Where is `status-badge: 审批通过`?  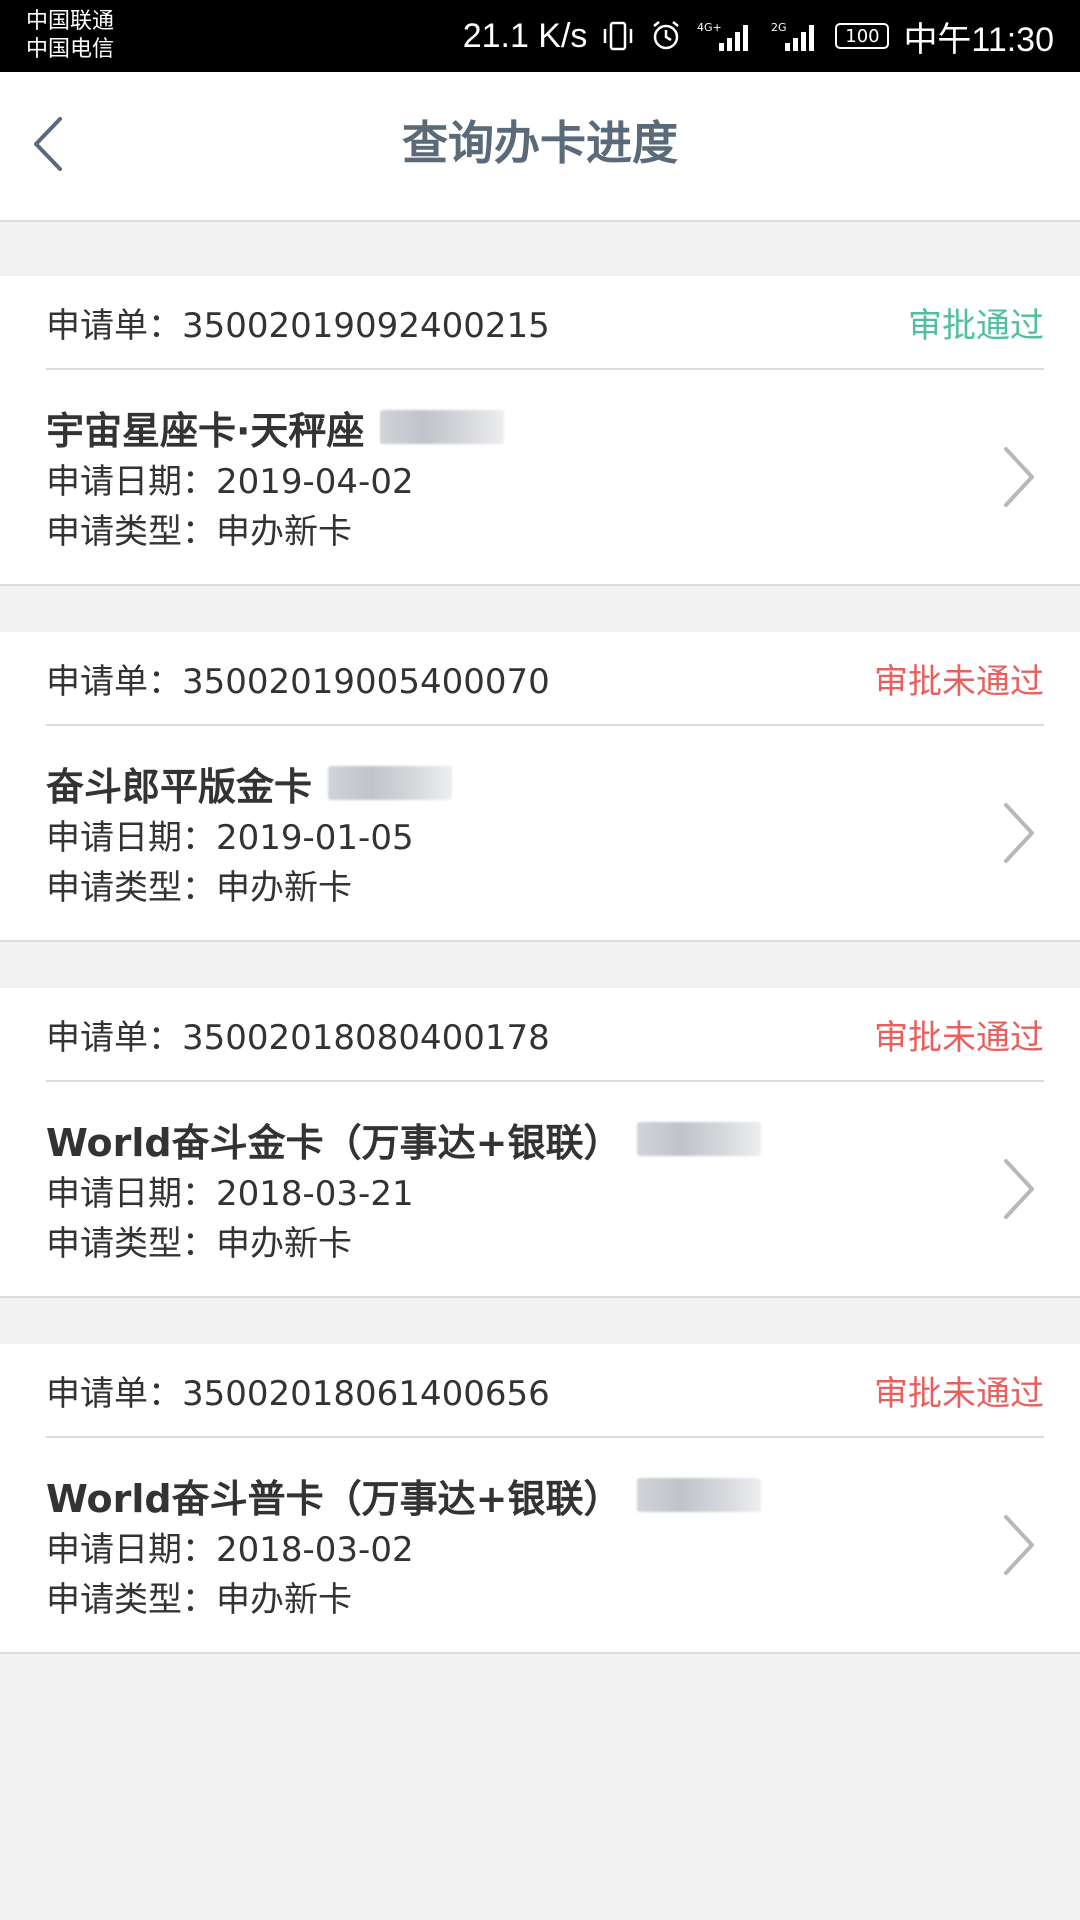
status-badge: 审批通过 is located at coordinates (976, 325).